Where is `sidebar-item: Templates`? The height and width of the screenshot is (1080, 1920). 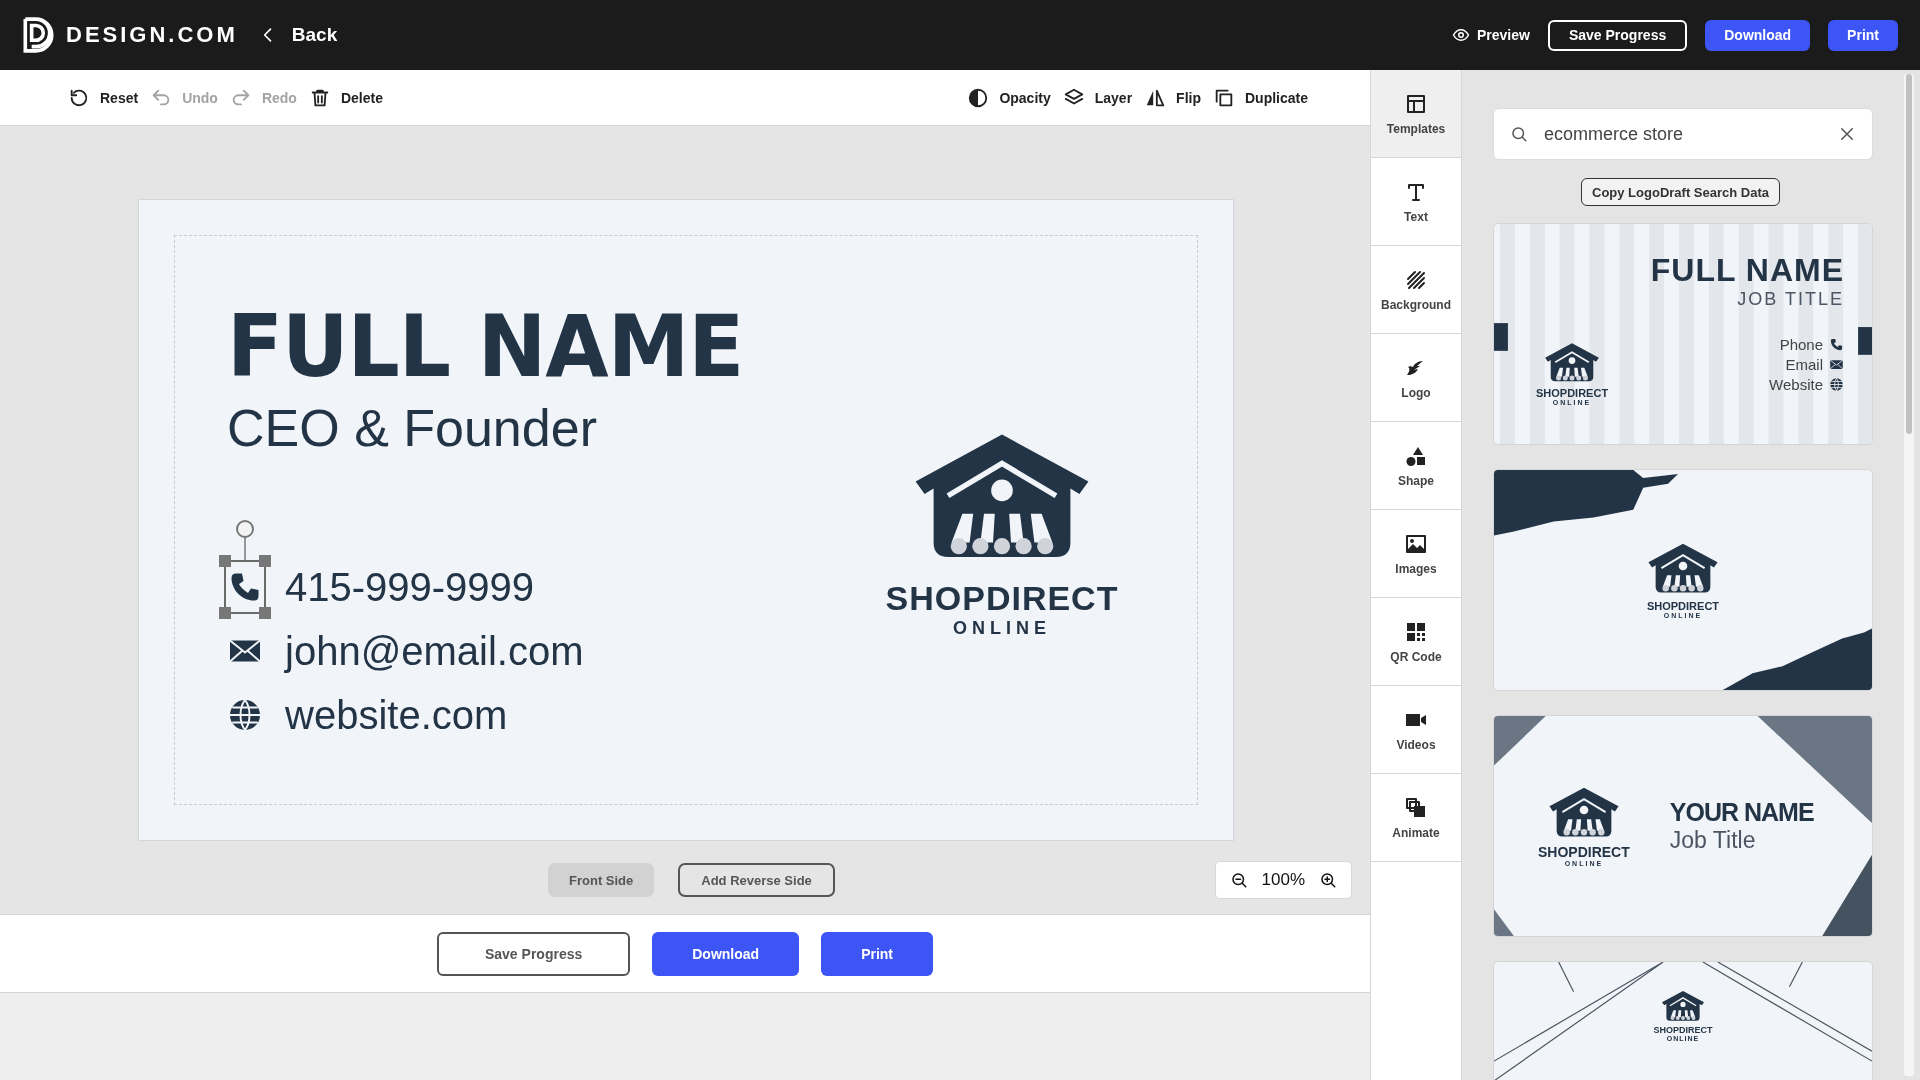
sidebar-item: Templates is located at coordinates (1416, 114).